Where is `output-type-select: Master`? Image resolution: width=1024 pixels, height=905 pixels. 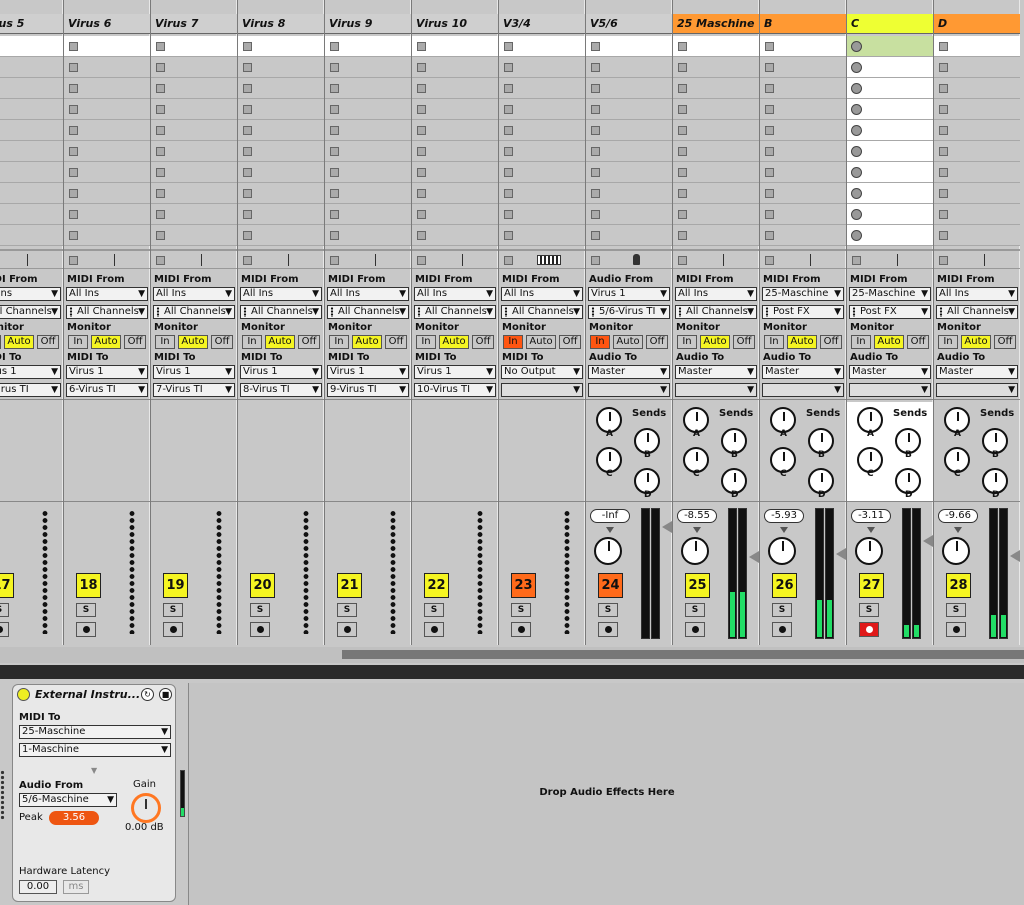 output-type-select: Master is located at coordinates (890, 372).